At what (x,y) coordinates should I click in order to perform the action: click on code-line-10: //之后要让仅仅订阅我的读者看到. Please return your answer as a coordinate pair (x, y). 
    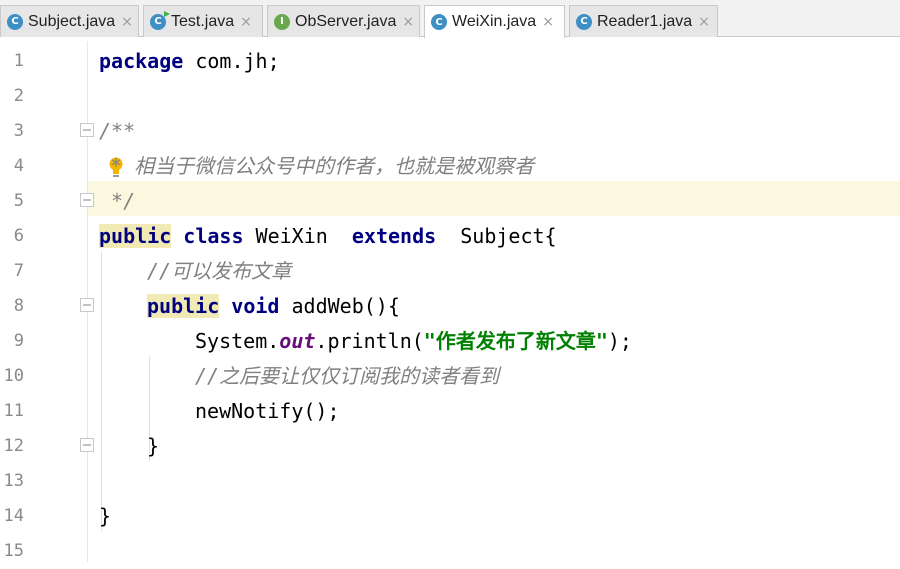
    Looking at the image, I should click on (450, 376).